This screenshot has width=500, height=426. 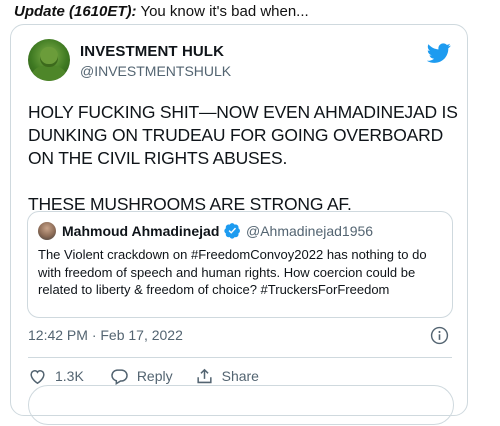 What do you see at coordinates (75, 11) in the screenshot?
I see `update-label: Update (1610ET):` at bounding box center [75, 11].